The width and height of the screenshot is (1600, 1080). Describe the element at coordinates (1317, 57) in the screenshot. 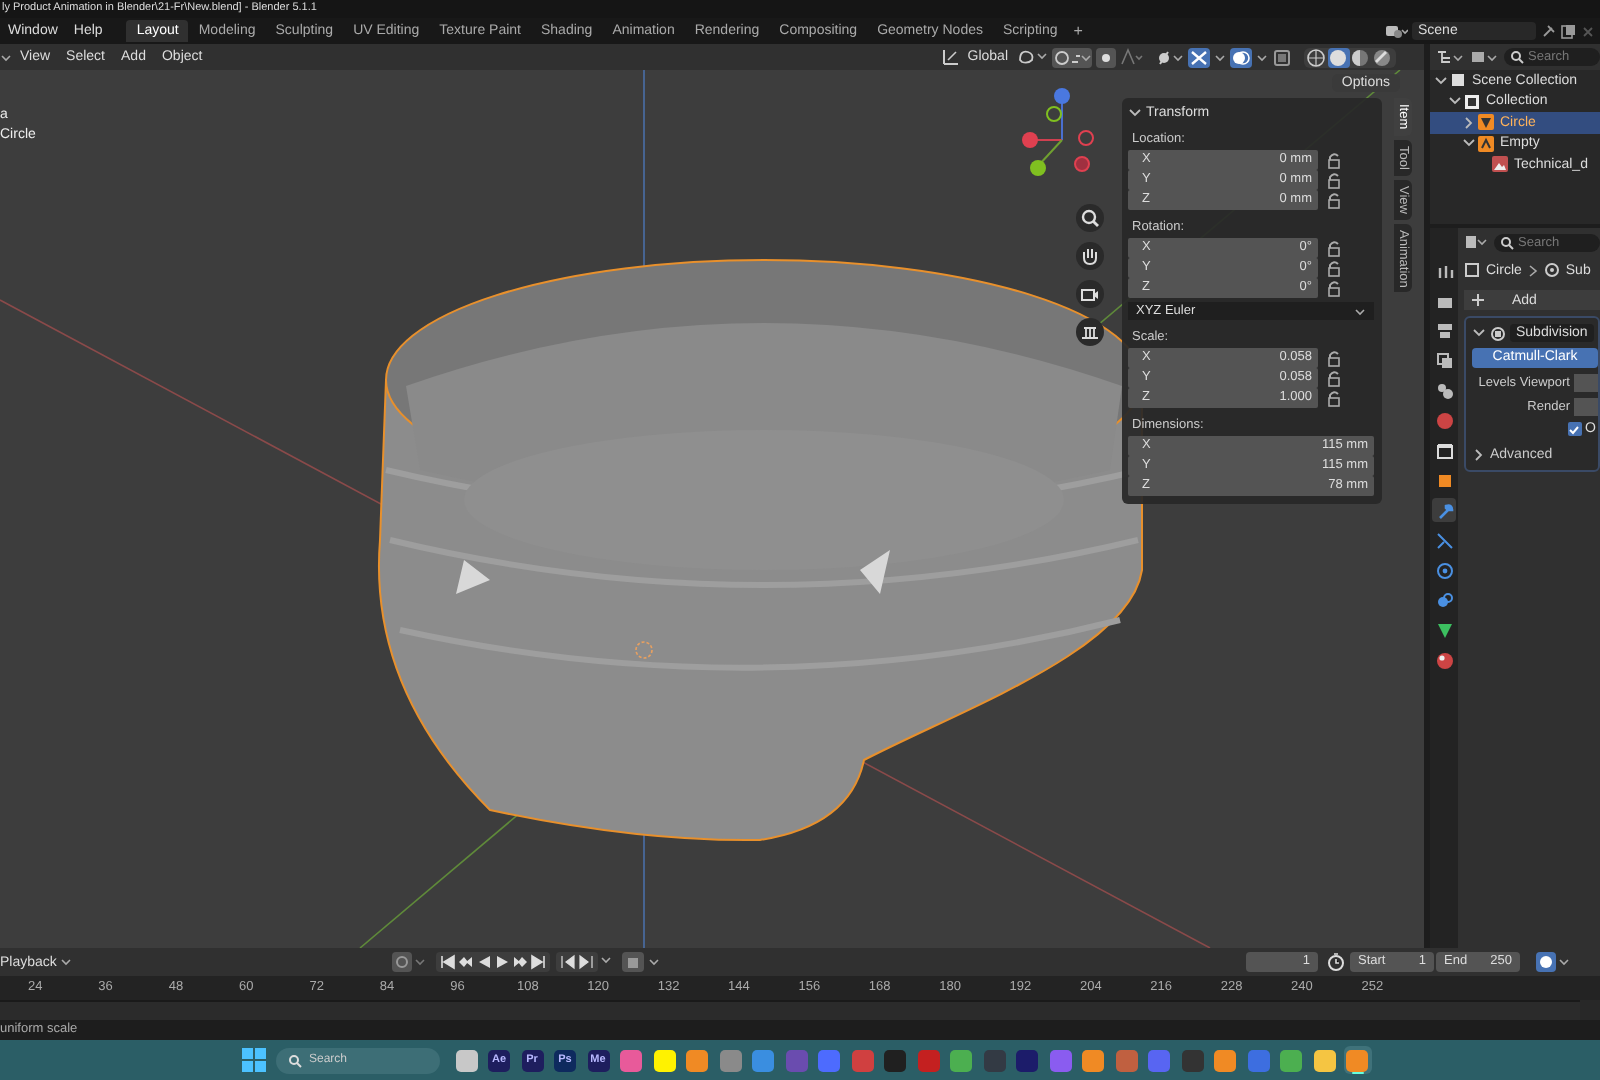

I see `wireframe-shading-button` at that location.